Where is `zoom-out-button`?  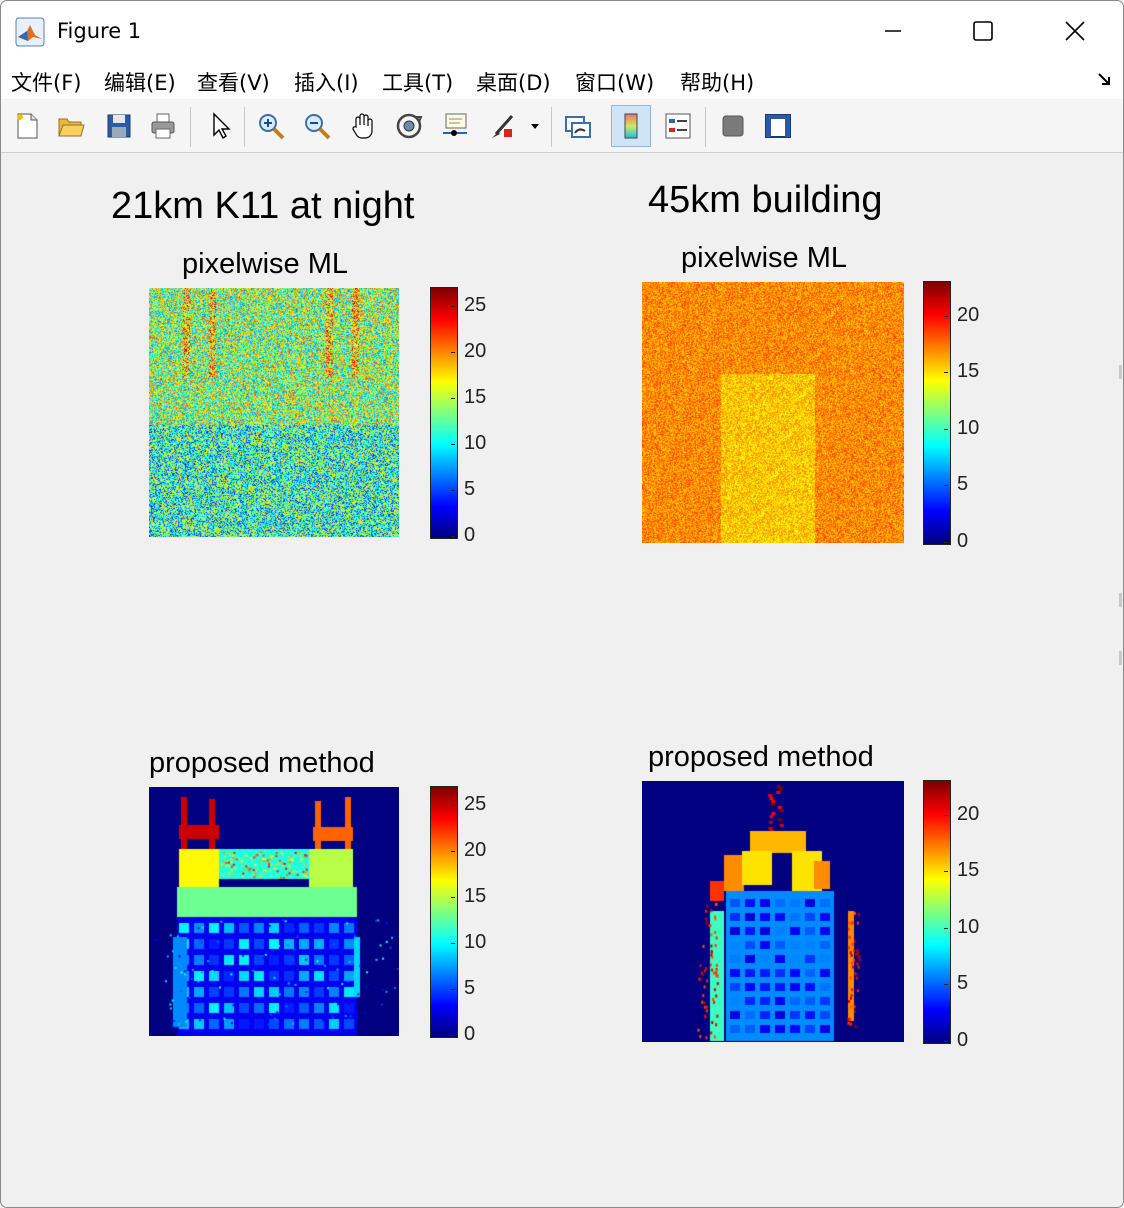 zoom-out-button is located at coordinates (317, 126).